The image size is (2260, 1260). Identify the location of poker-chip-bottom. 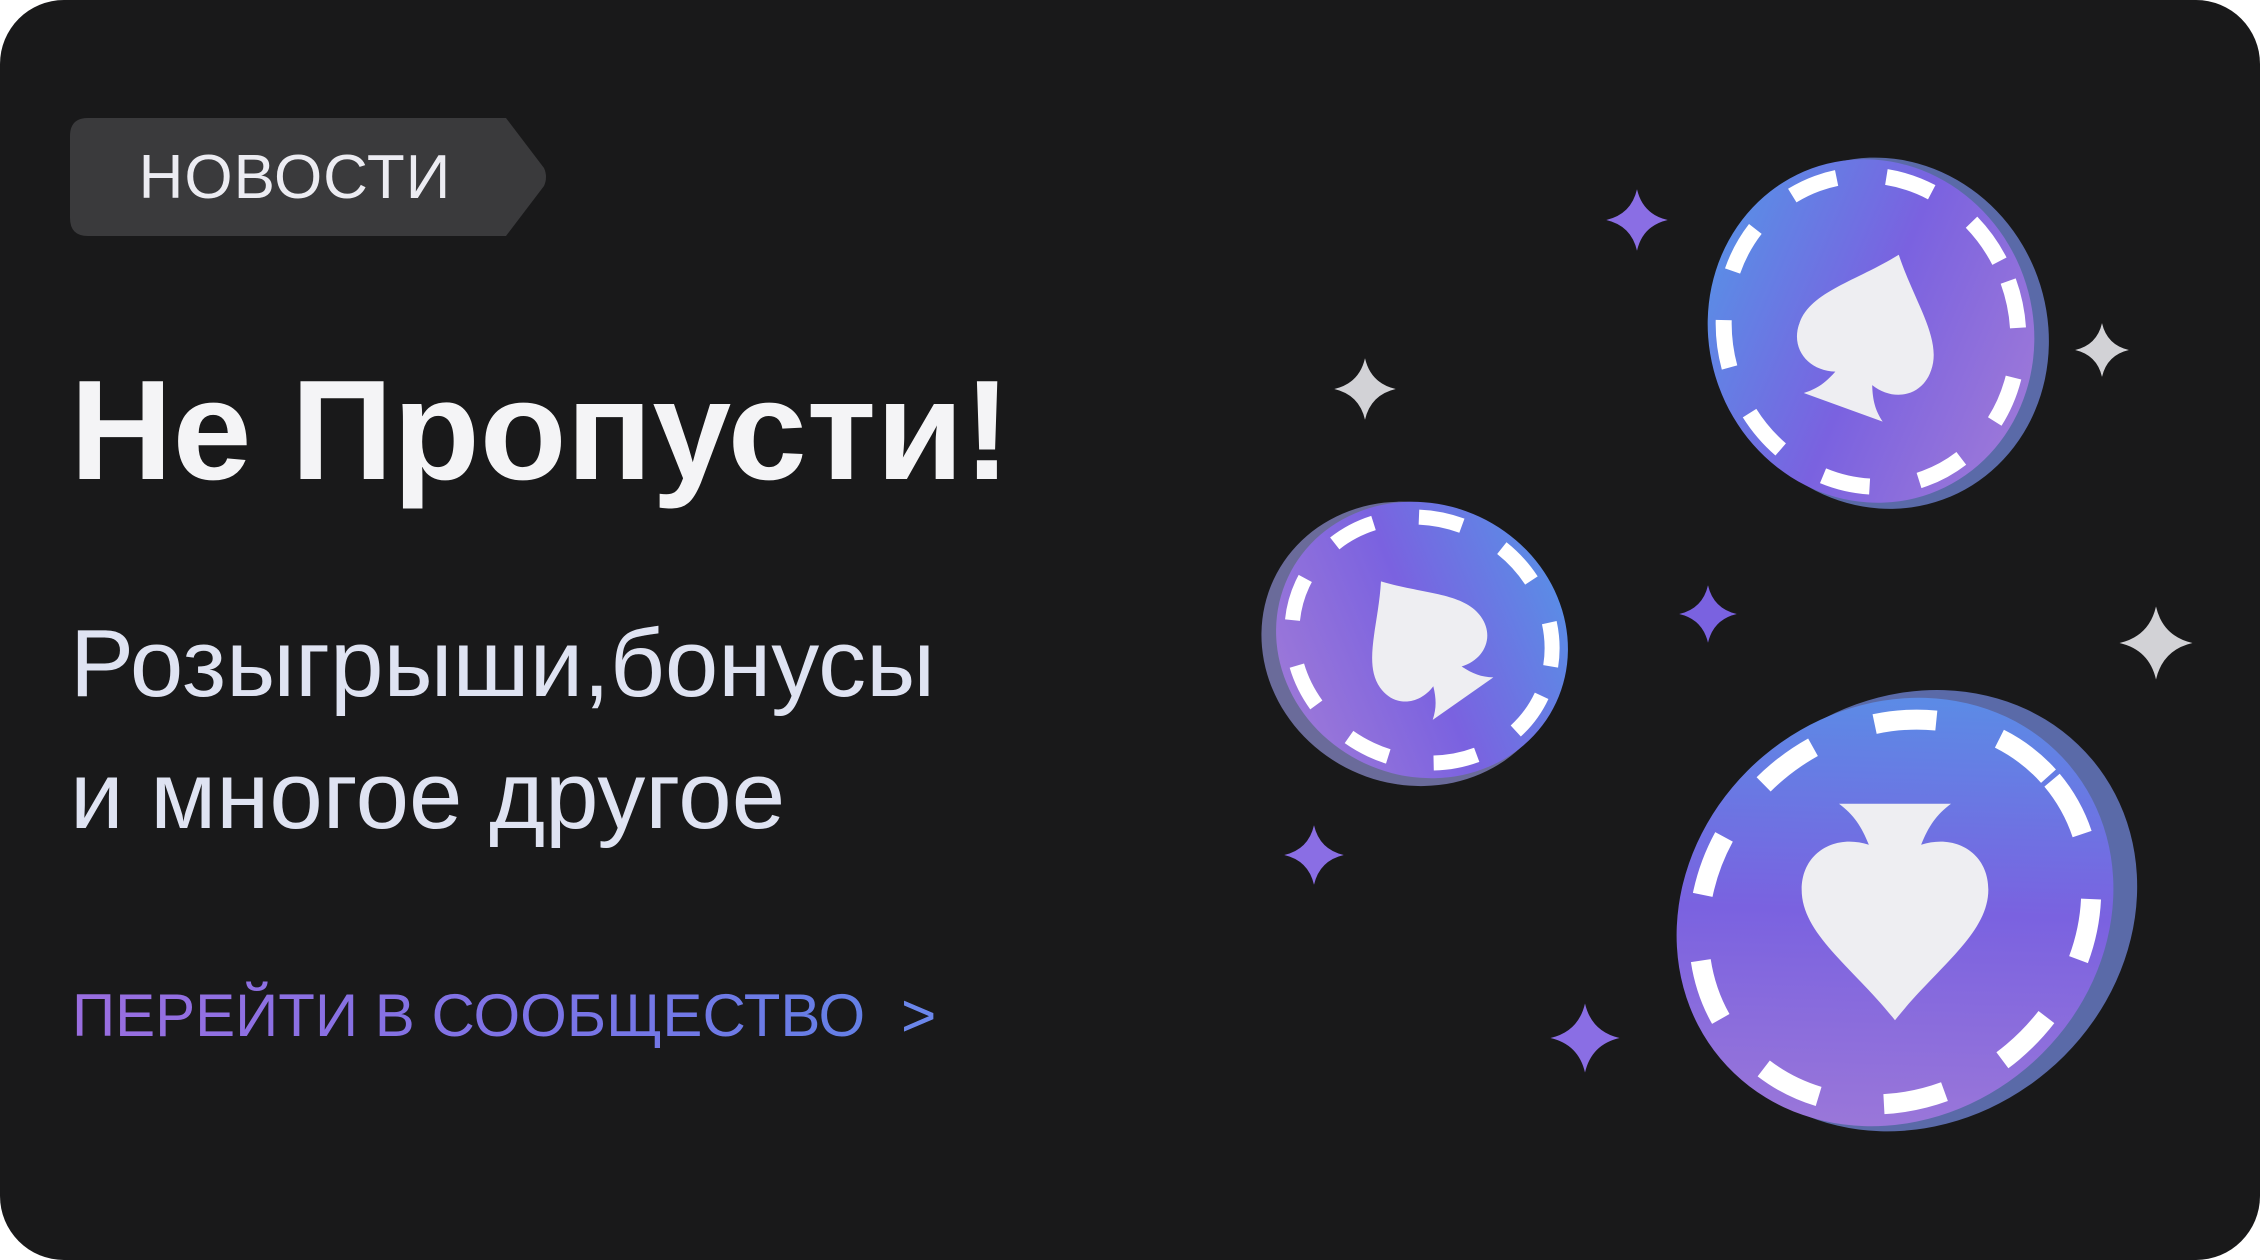
(1907, 910).